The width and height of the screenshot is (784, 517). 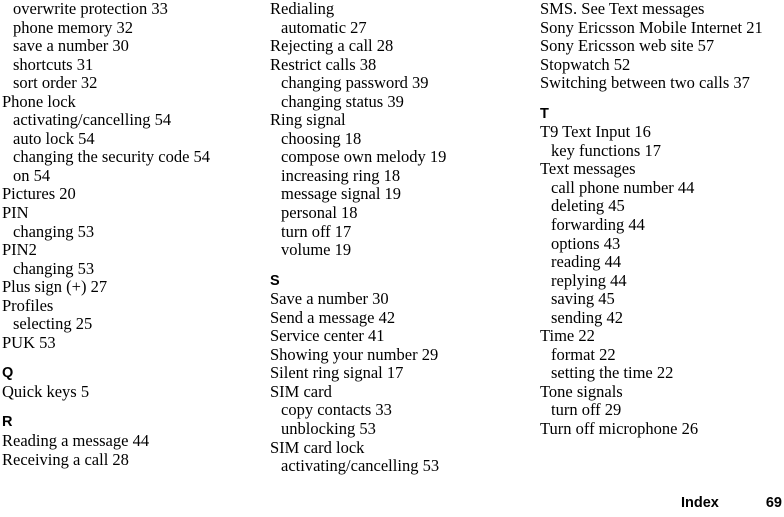 What do you see at coordinates (544, 113) in the screenshot?
I see `index-letter-heading: T` at bounding box center [544, 113].